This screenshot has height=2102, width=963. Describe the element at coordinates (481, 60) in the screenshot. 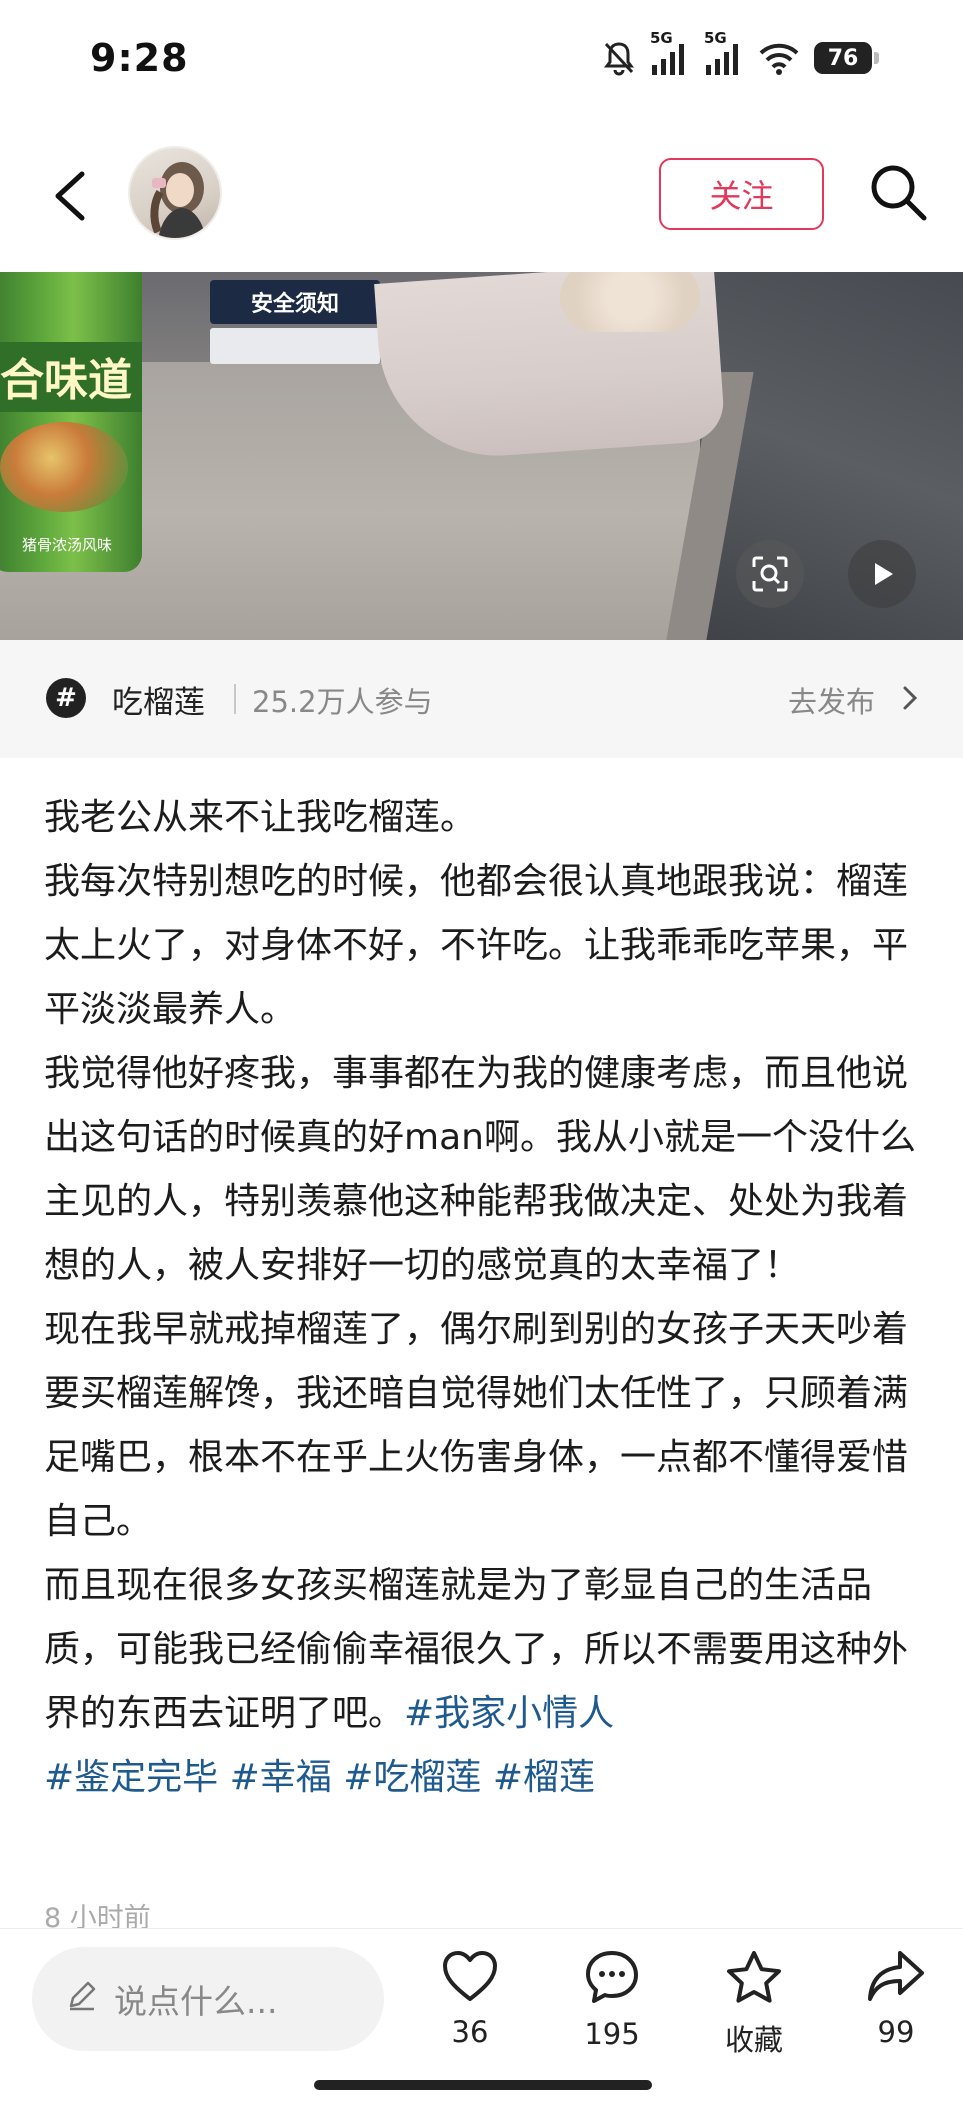

I see `status-bar: 9:28 5G 5G 76` at that location.